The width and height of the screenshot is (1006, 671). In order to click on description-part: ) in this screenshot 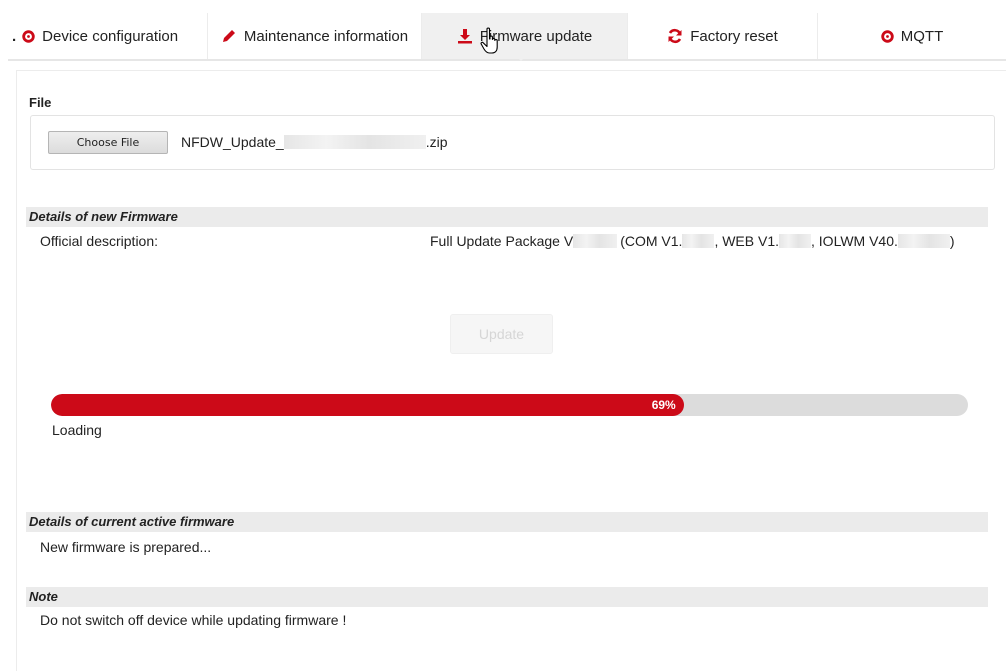, I will do `click(952, 241)`.